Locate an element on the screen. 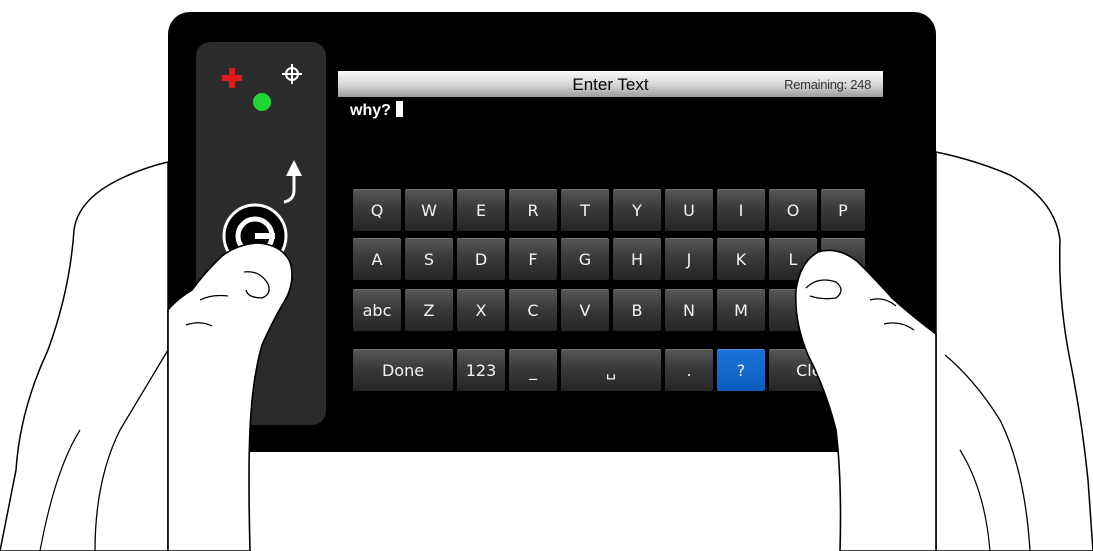 This screenshot has width=1093, height=551. right-hand-icon is located at coordinates (1014, 351).